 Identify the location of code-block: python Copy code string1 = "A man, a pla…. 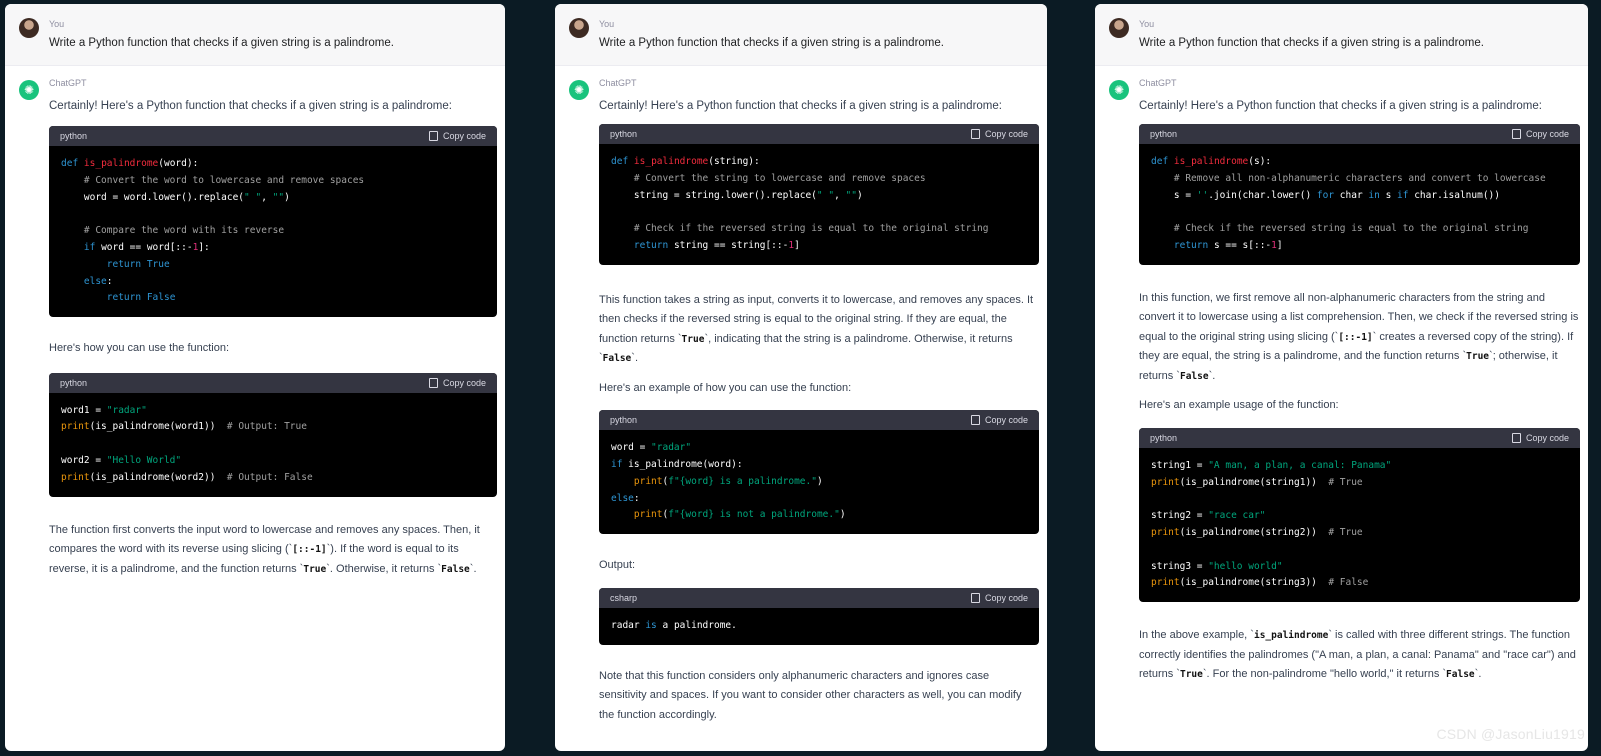
(1359, 515).